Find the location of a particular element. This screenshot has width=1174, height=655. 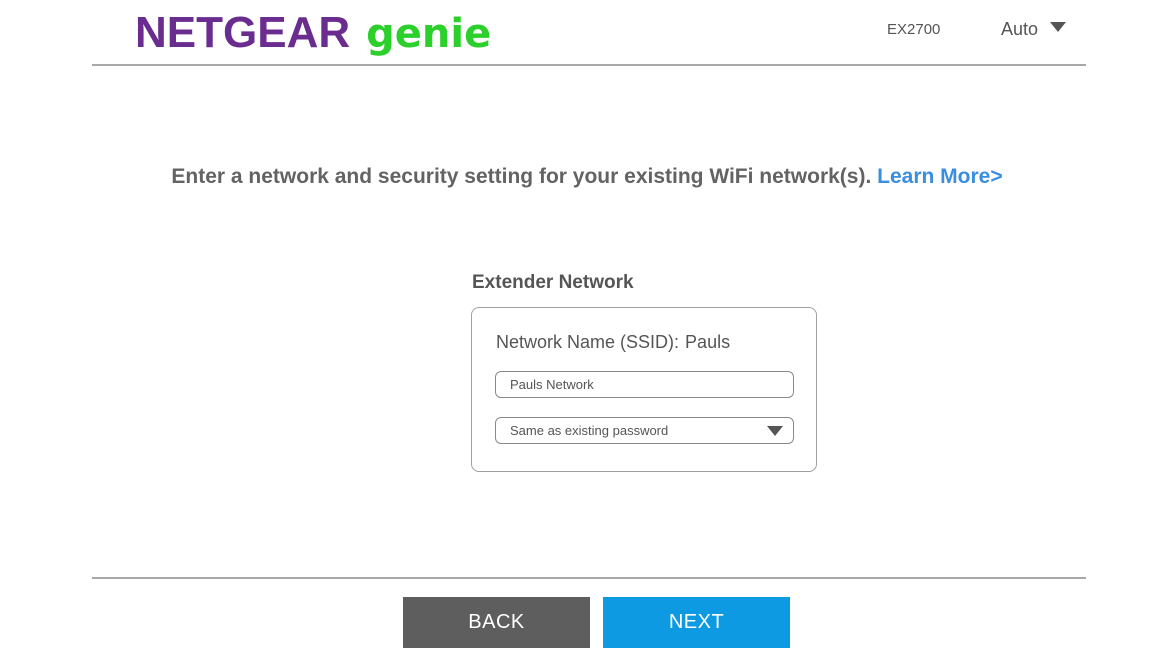

model-number: EX2700 is located at coordinates (914, 29).